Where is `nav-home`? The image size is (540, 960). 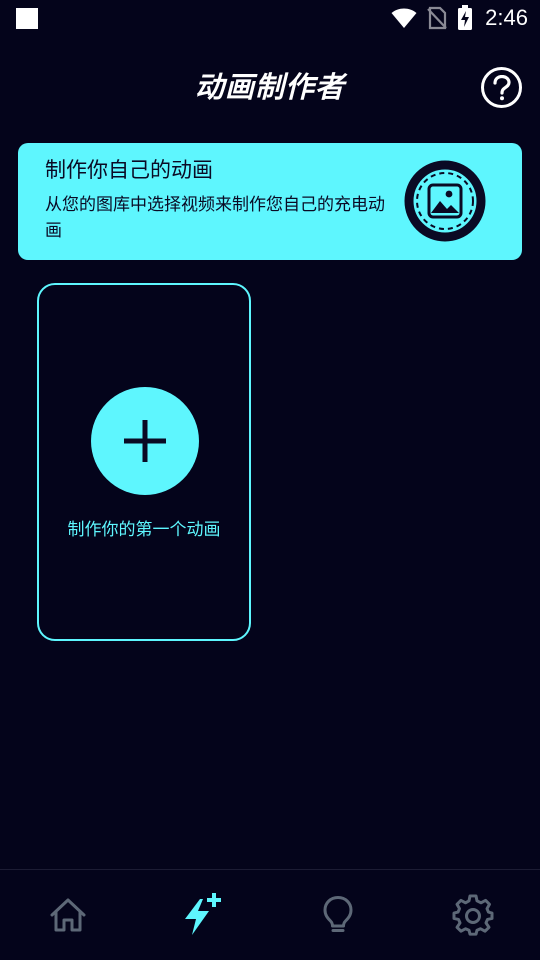 nav-home is located at coordinates (67, 915).